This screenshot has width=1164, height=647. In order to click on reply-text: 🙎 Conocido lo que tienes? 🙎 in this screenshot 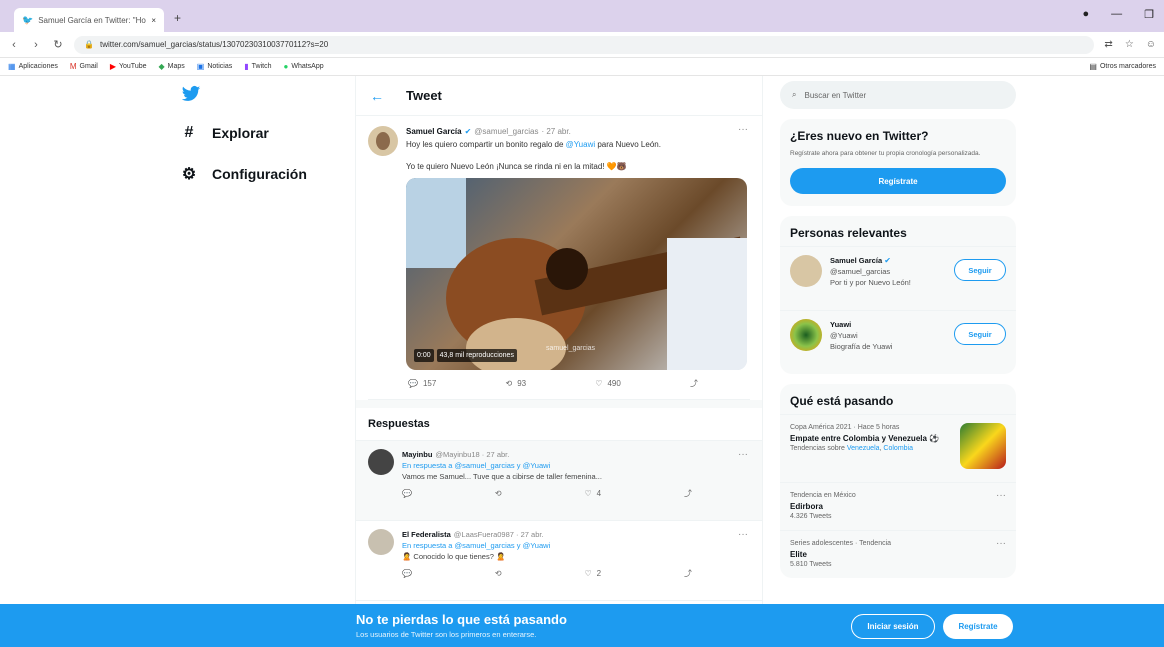, I will do `click(454, 556)`.